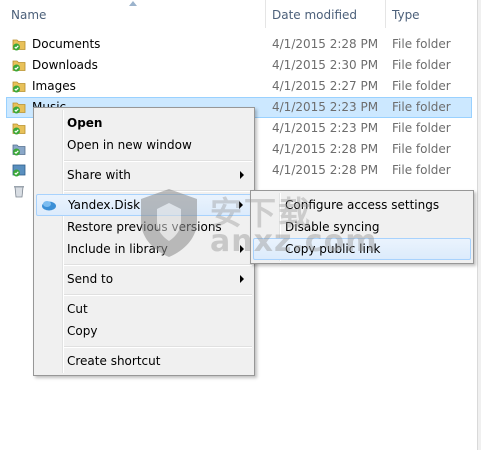 The height and width of the screenshot is (450, 481). What do you see at coordinates (294, 241) in the screenshot?
I see `watermark-text: anxz.com` at bounding box center [294, 241].